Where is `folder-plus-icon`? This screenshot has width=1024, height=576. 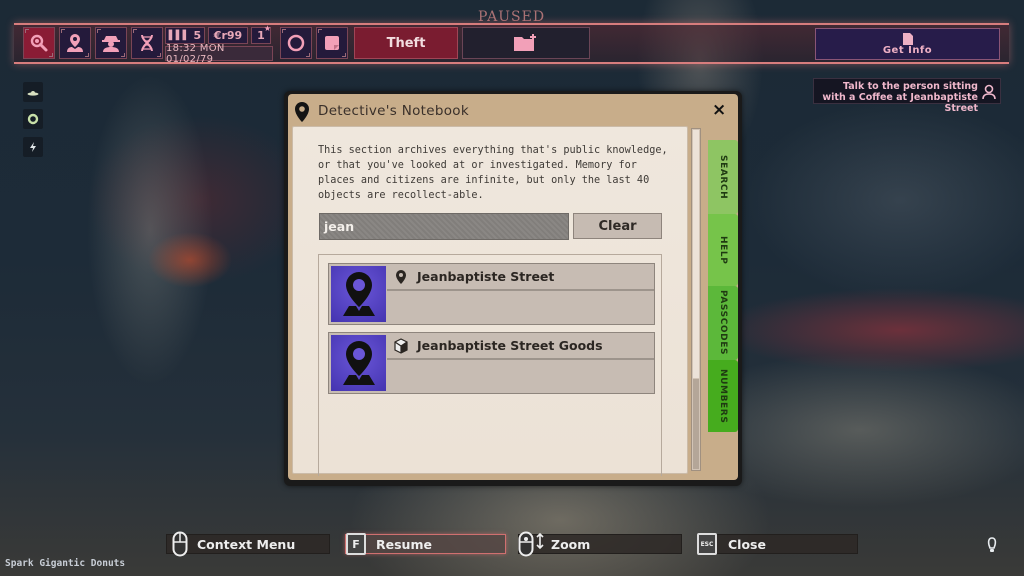 folder-plus-icon is located at coordinates (525, 42).